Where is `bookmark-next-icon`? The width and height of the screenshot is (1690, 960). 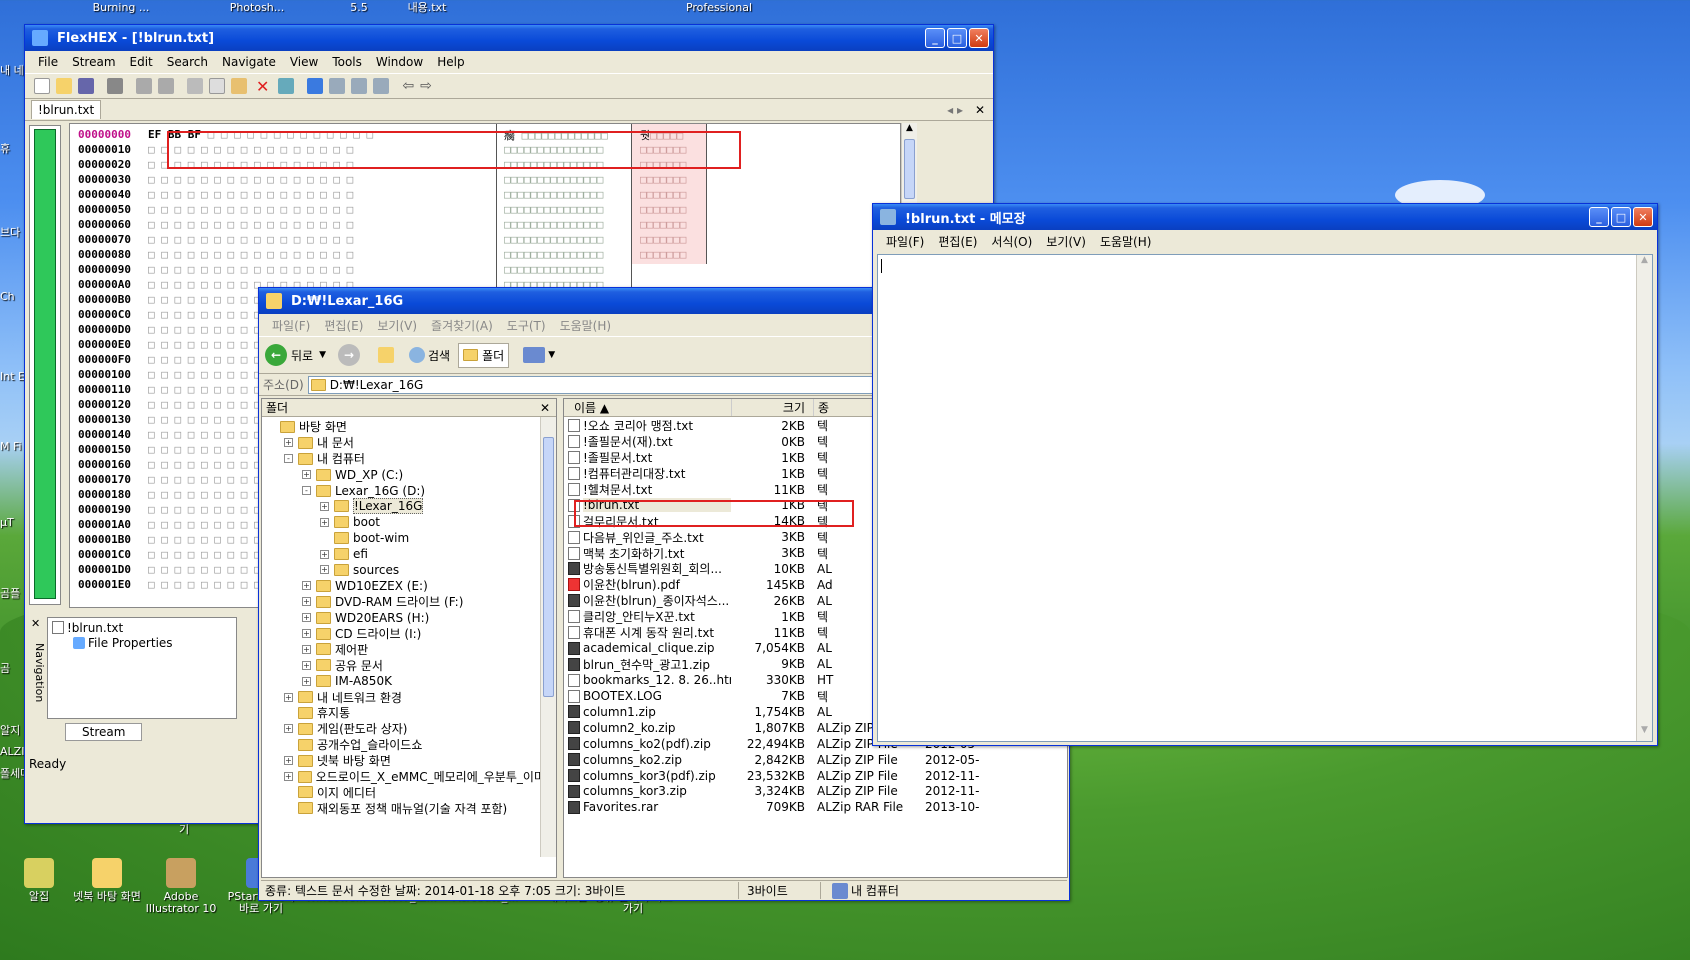
bookmark-next-icon is located at coordinates (337, 86).